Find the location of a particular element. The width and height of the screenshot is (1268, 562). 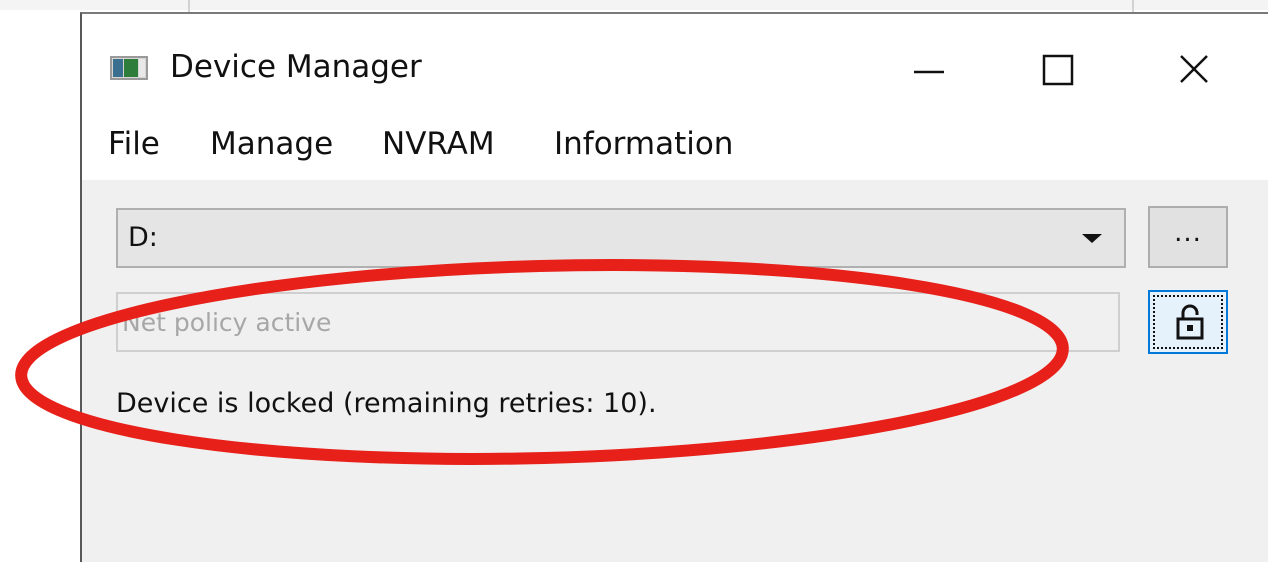

chevron-down-icon is located at coordinates (1092, 238).